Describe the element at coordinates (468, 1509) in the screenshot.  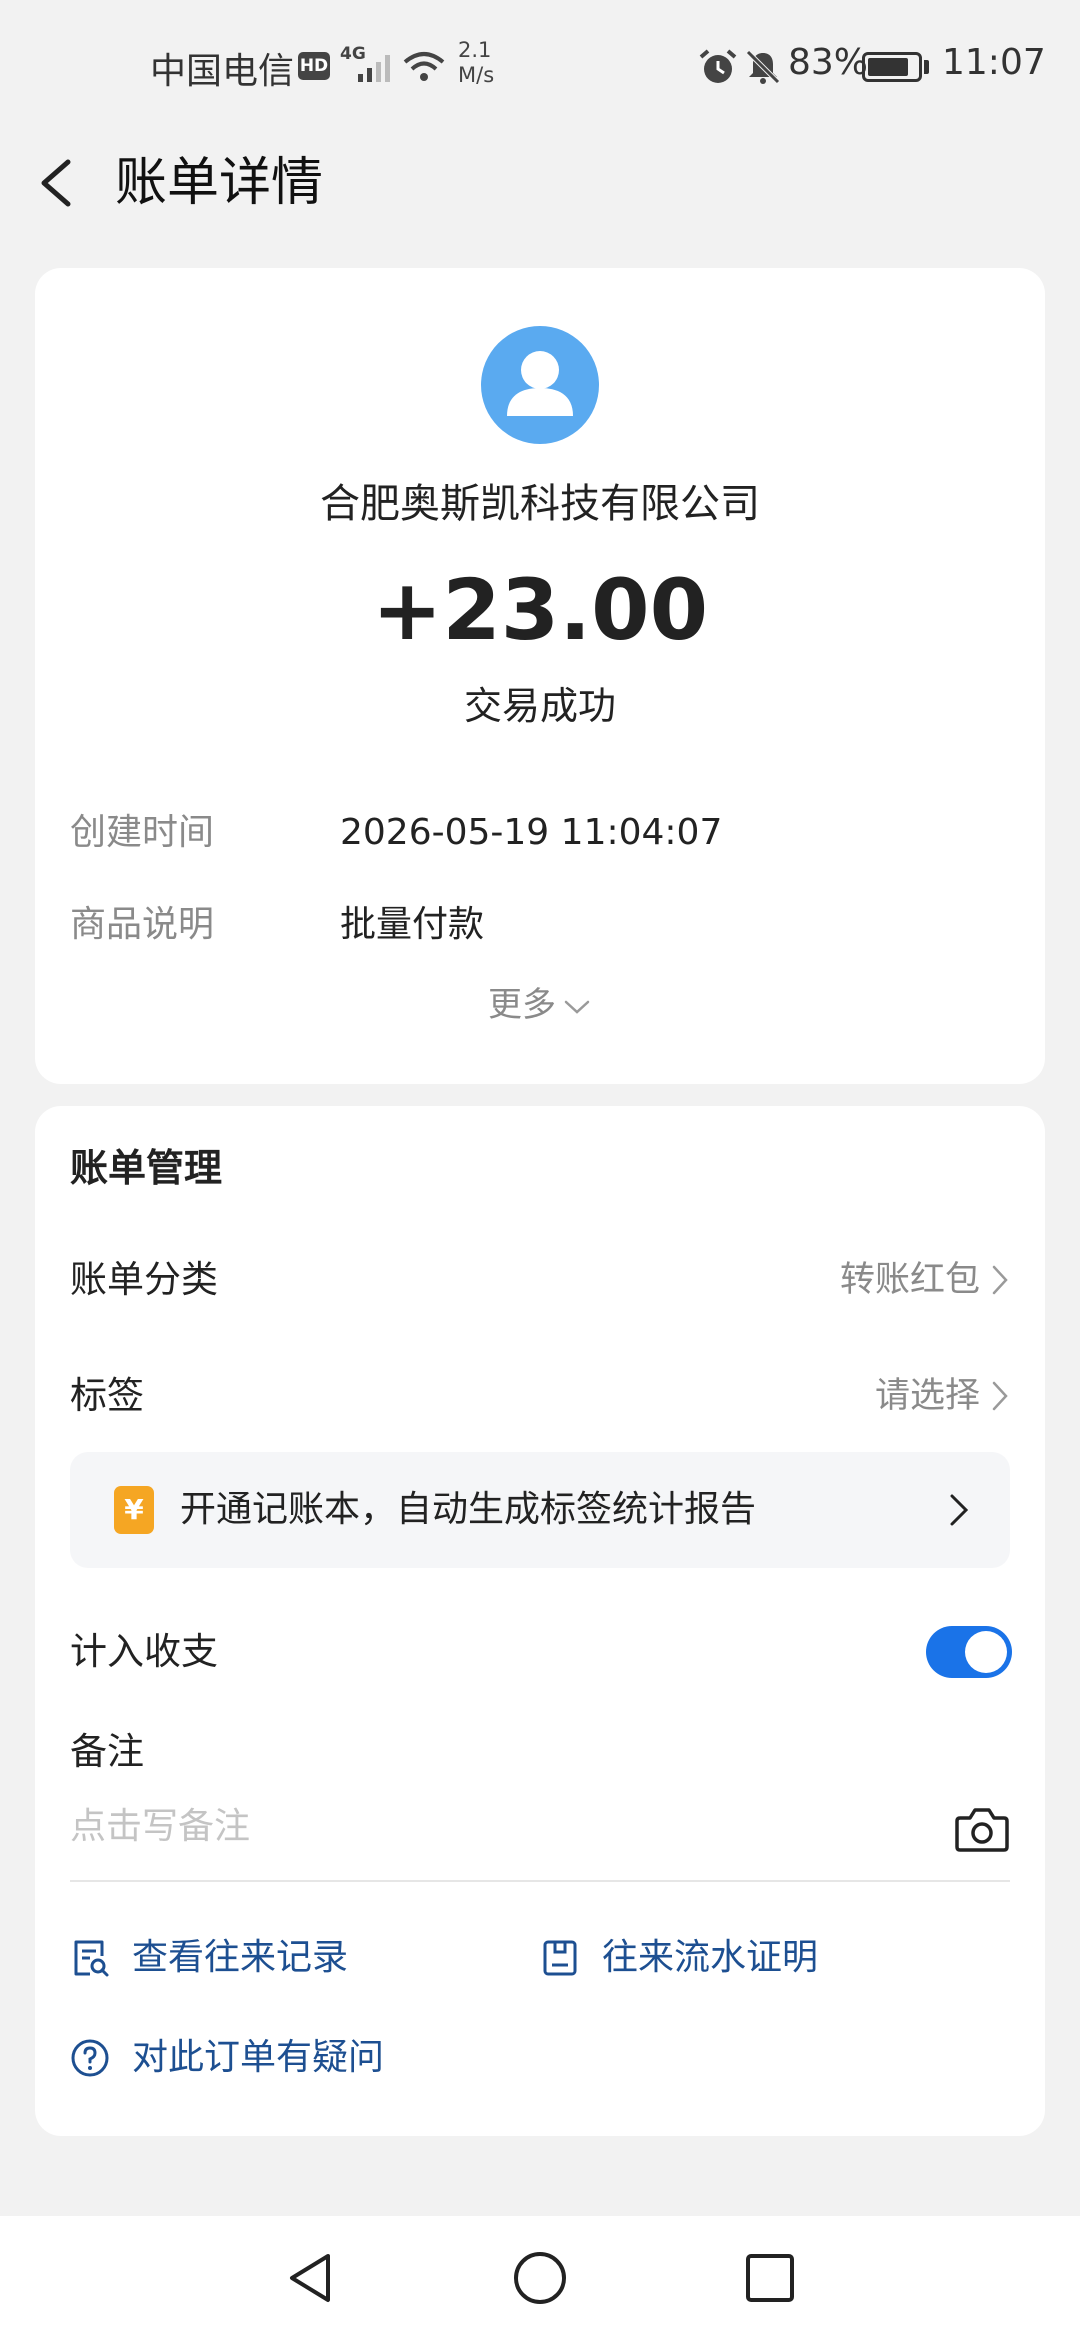
I see `promo-text: 开通记账本，自动生成标签统计报告` at that location.